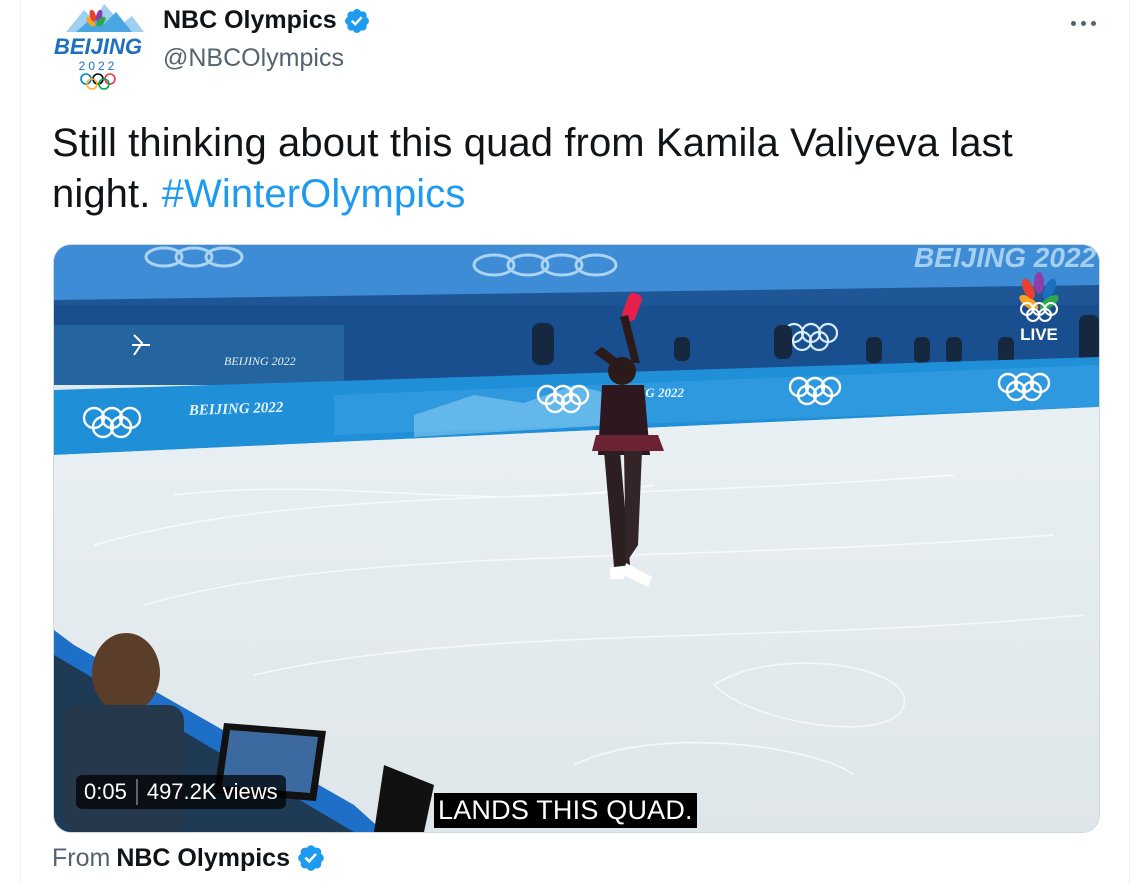 The image size is (1146, 885). What do you see at coordinates (1039, 297) in the screenshot?
I see `nbc-peacock-icon` at bounding box center [1039, 297].